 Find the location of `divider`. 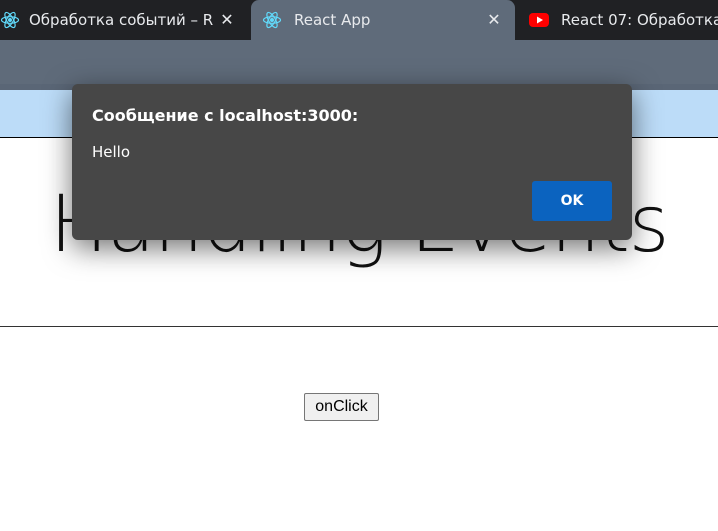

divider is located at coordinates (359, 326).